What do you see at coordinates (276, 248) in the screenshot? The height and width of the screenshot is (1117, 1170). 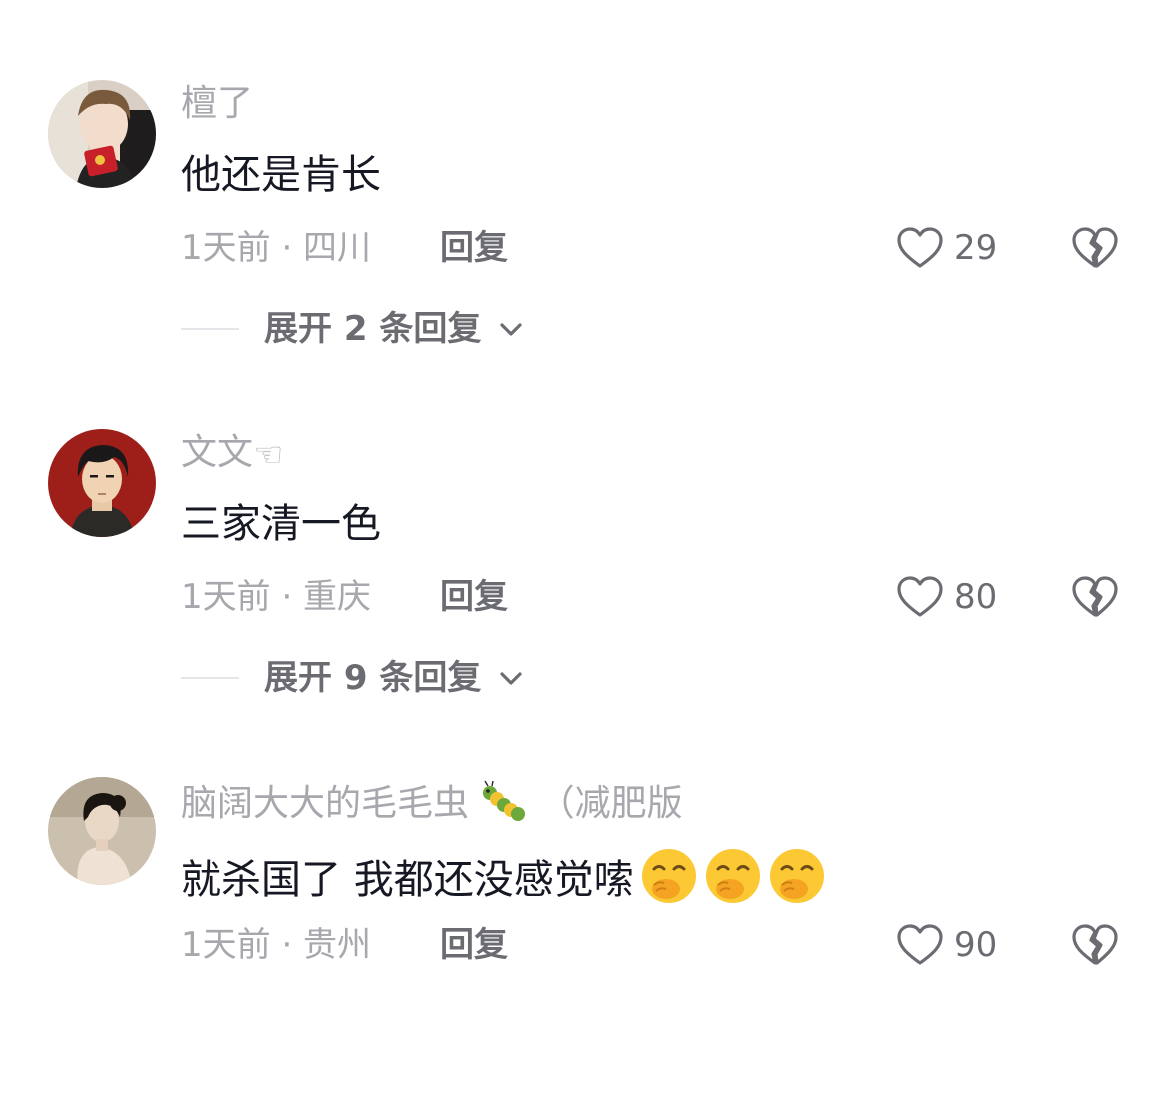 I see `comment-time-location: 1天前 · 四川` at bounding box center [276, 248].